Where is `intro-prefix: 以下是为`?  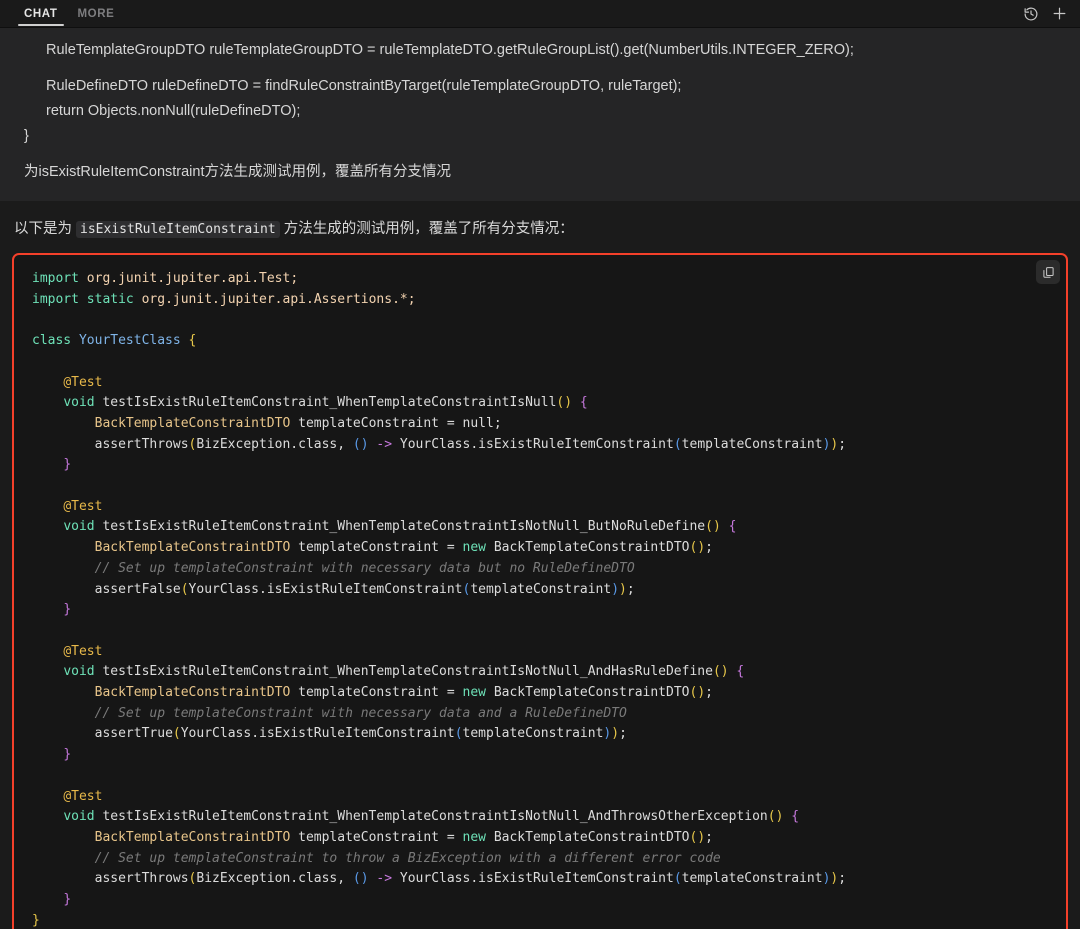
intro-prefix: 以下是为 is located at coordinates (45, 229).